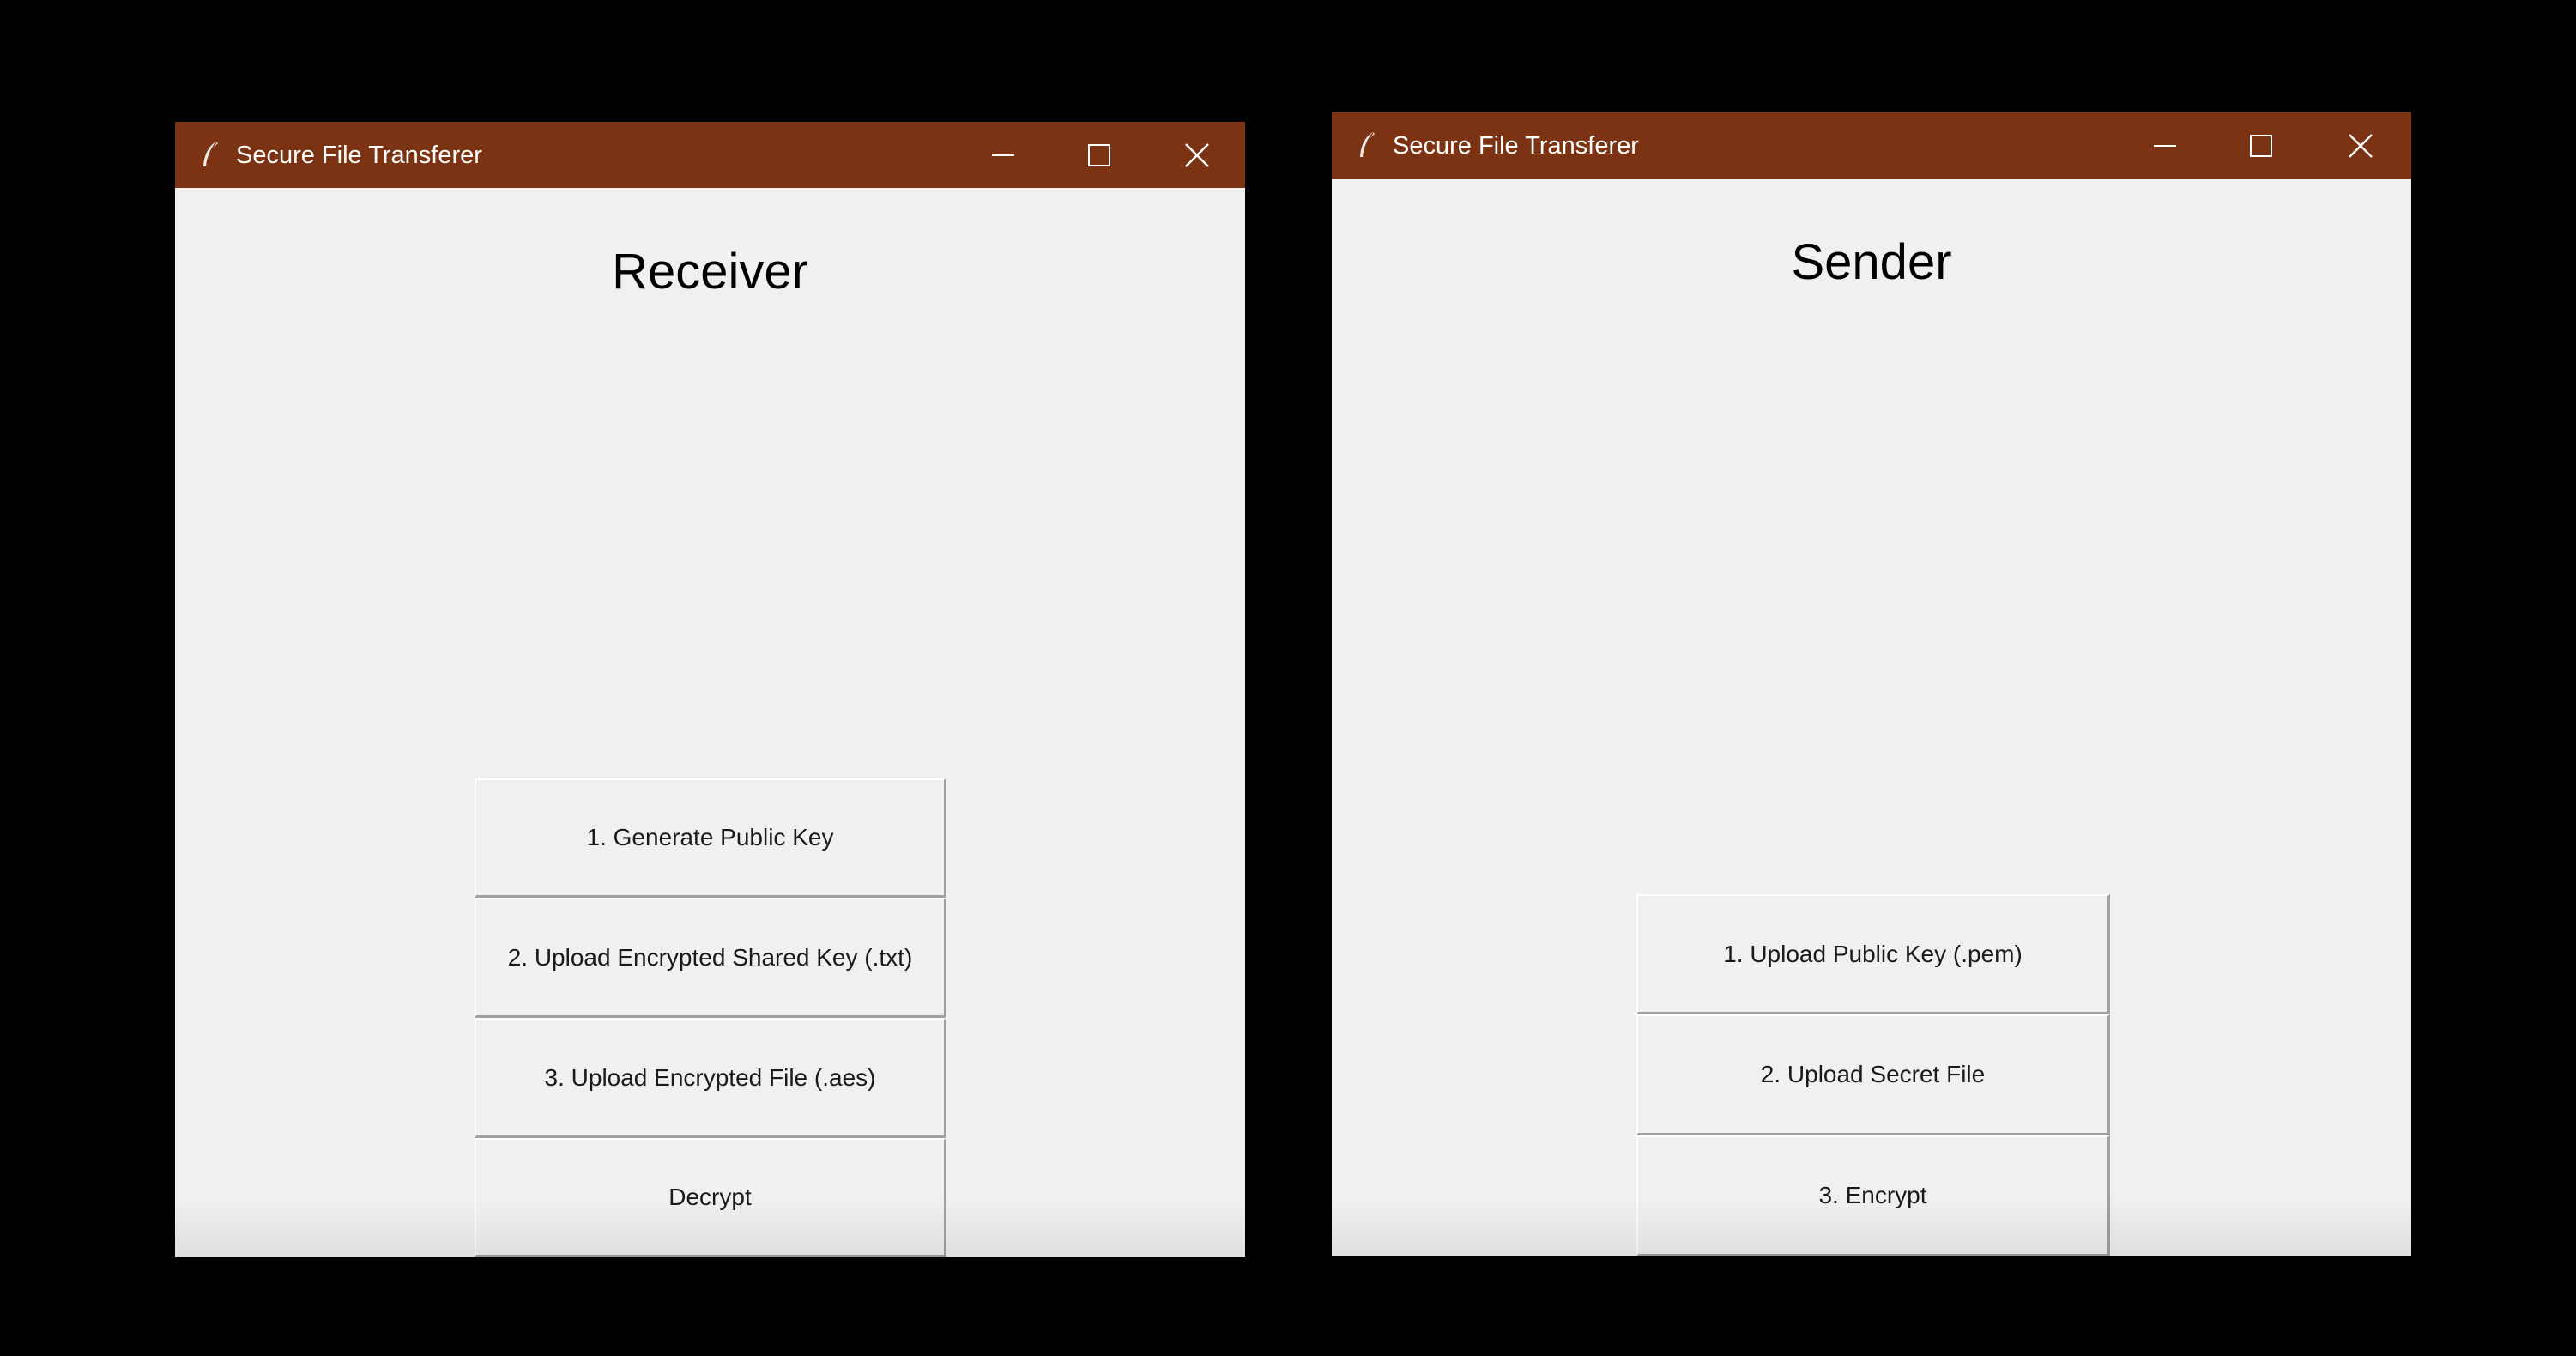 The height and width of the screenshot is (1356, 2576). I want to click on decrypt-button: Decrypt, so click(710, 1198).